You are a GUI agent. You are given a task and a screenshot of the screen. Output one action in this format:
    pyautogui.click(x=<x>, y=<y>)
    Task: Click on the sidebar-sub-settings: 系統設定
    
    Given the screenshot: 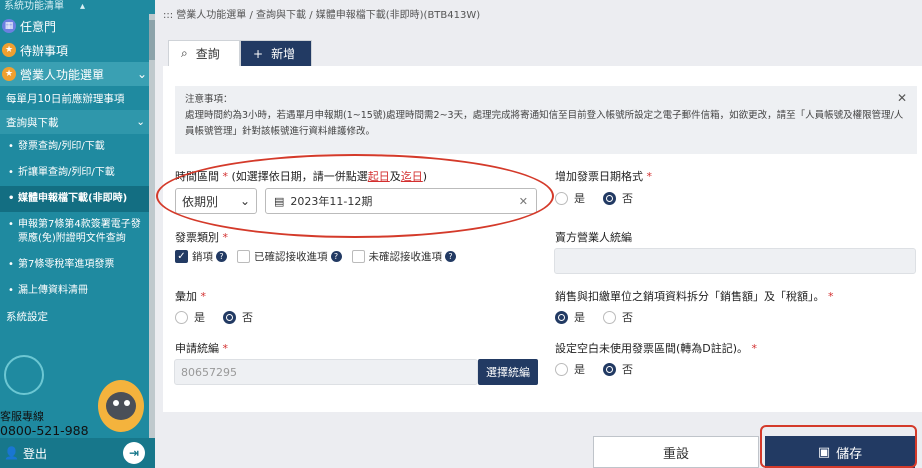 What is the action you would take?
    pyautogui.click(x=77, y=316)
    